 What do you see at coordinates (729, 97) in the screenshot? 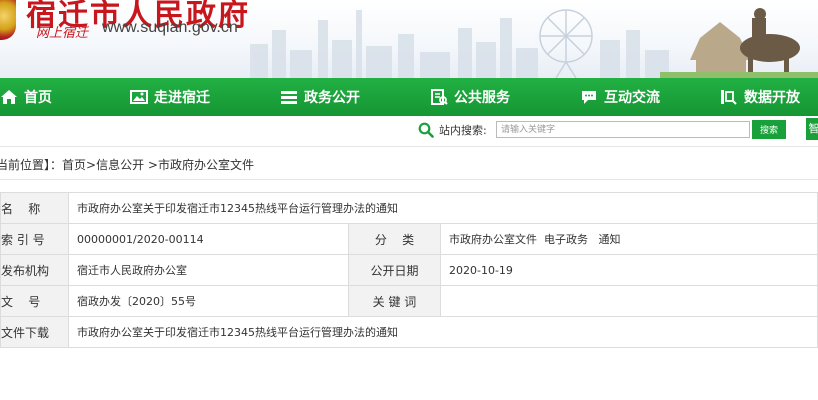
I see `data-icon` at bounding box center [729, 97].